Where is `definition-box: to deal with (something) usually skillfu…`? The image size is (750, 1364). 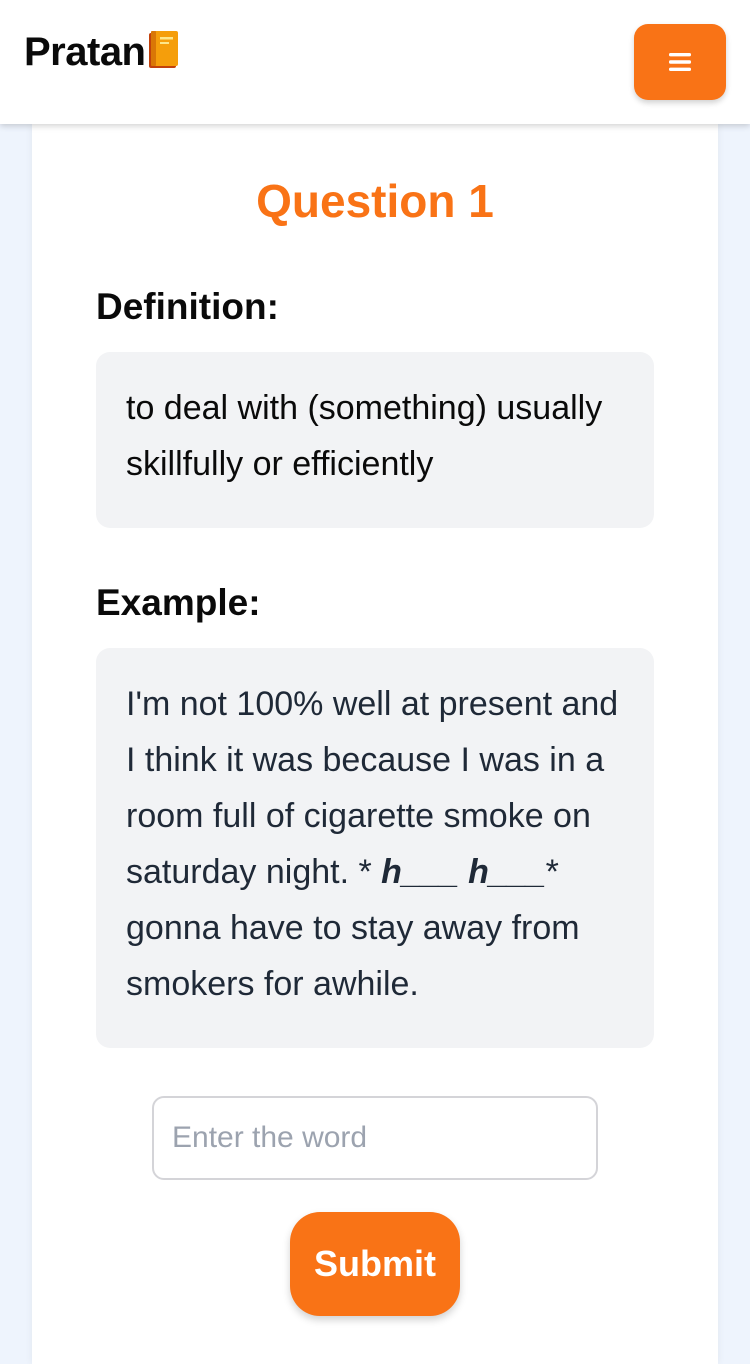
definition-box: to deal with (something) usually skillfu… is located at coordinates (375, 440).